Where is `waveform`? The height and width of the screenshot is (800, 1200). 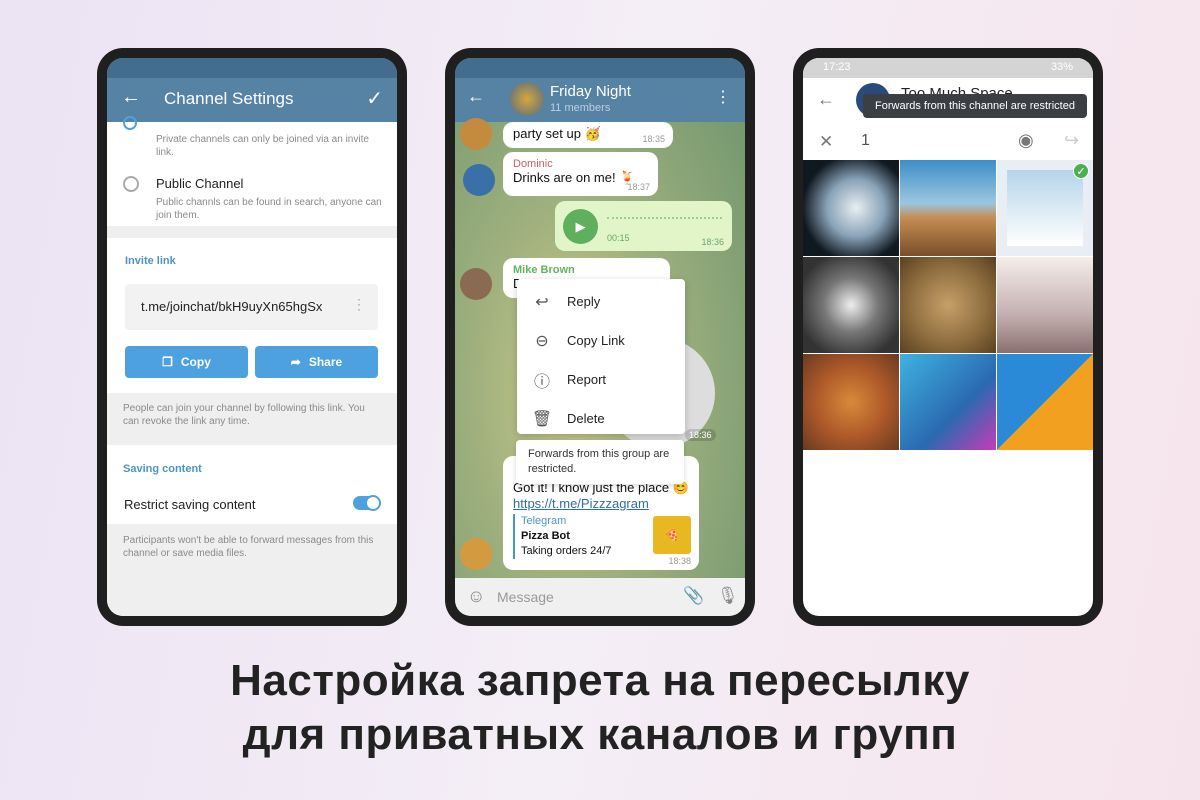 waveform is located at coordinates (664, 220).